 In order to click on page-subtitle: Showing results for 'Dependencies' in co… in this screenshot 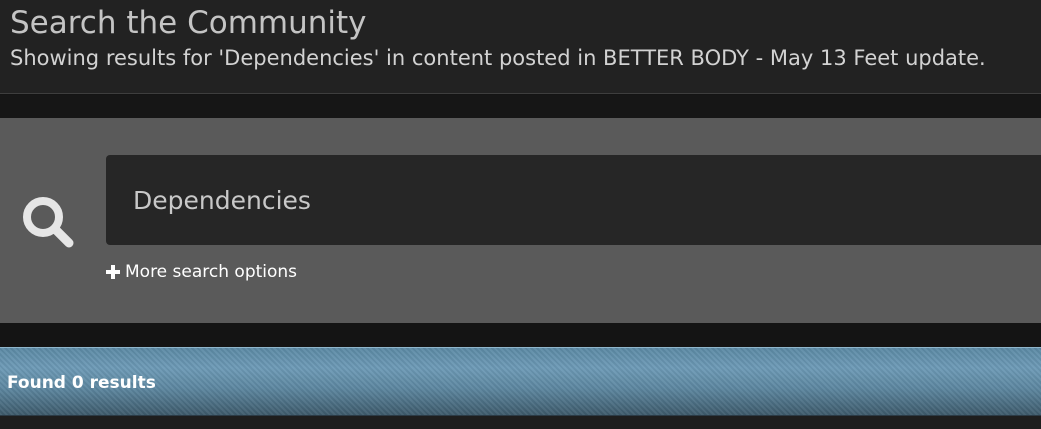, I will do `click(498, 58)`.